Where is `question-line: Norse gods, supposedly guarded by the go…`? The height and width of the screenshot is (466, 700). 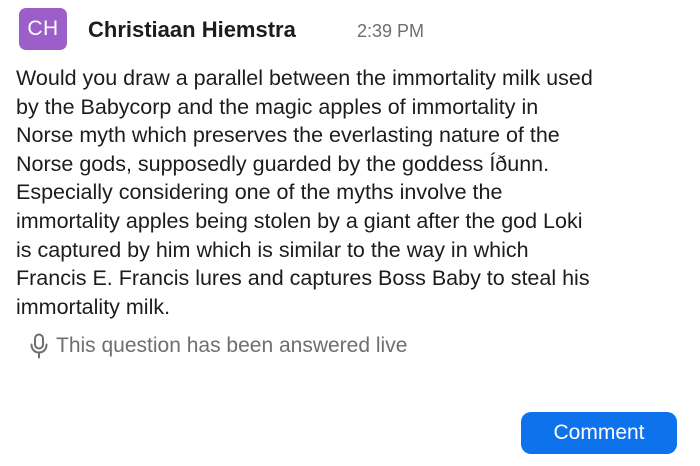
question-line: Norse gods, supposedly guarded by the go… is located at coordinates (283, 163).